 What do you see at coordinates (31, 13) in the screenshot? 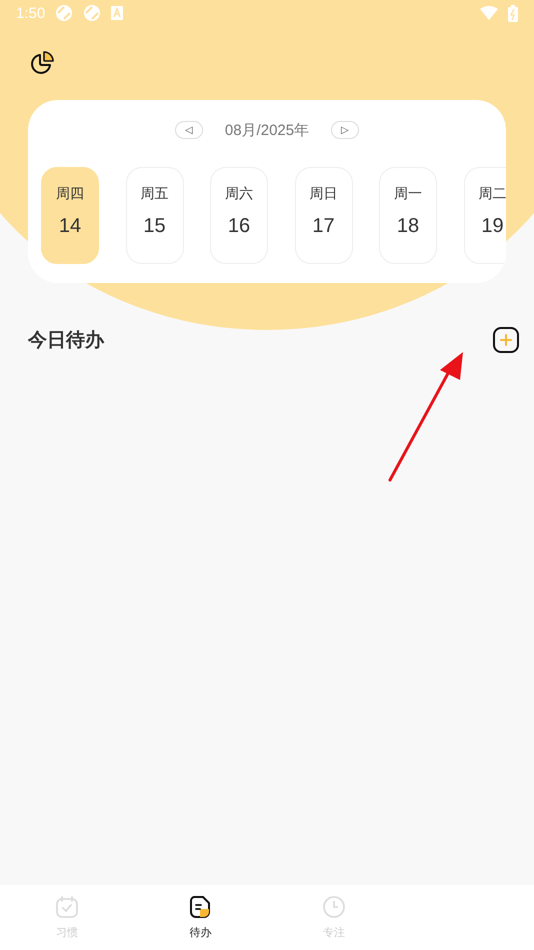
I see `status-time: 1:50` at bounding box center [31, 13].